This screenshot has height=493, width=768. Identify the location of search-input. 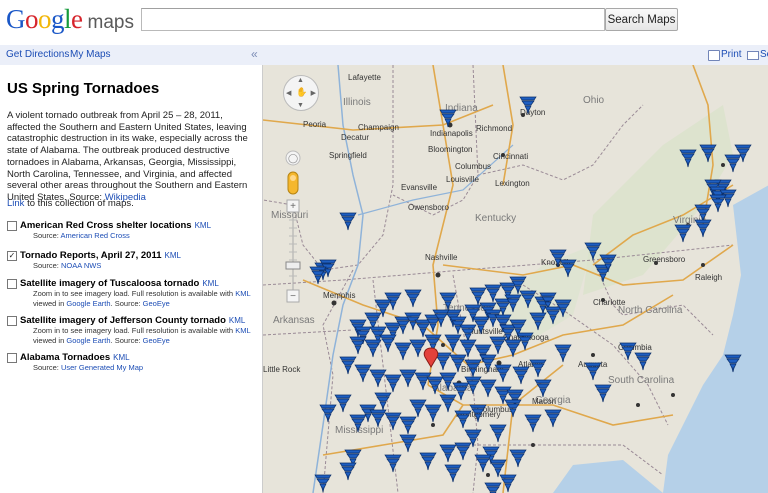
(373, 19).